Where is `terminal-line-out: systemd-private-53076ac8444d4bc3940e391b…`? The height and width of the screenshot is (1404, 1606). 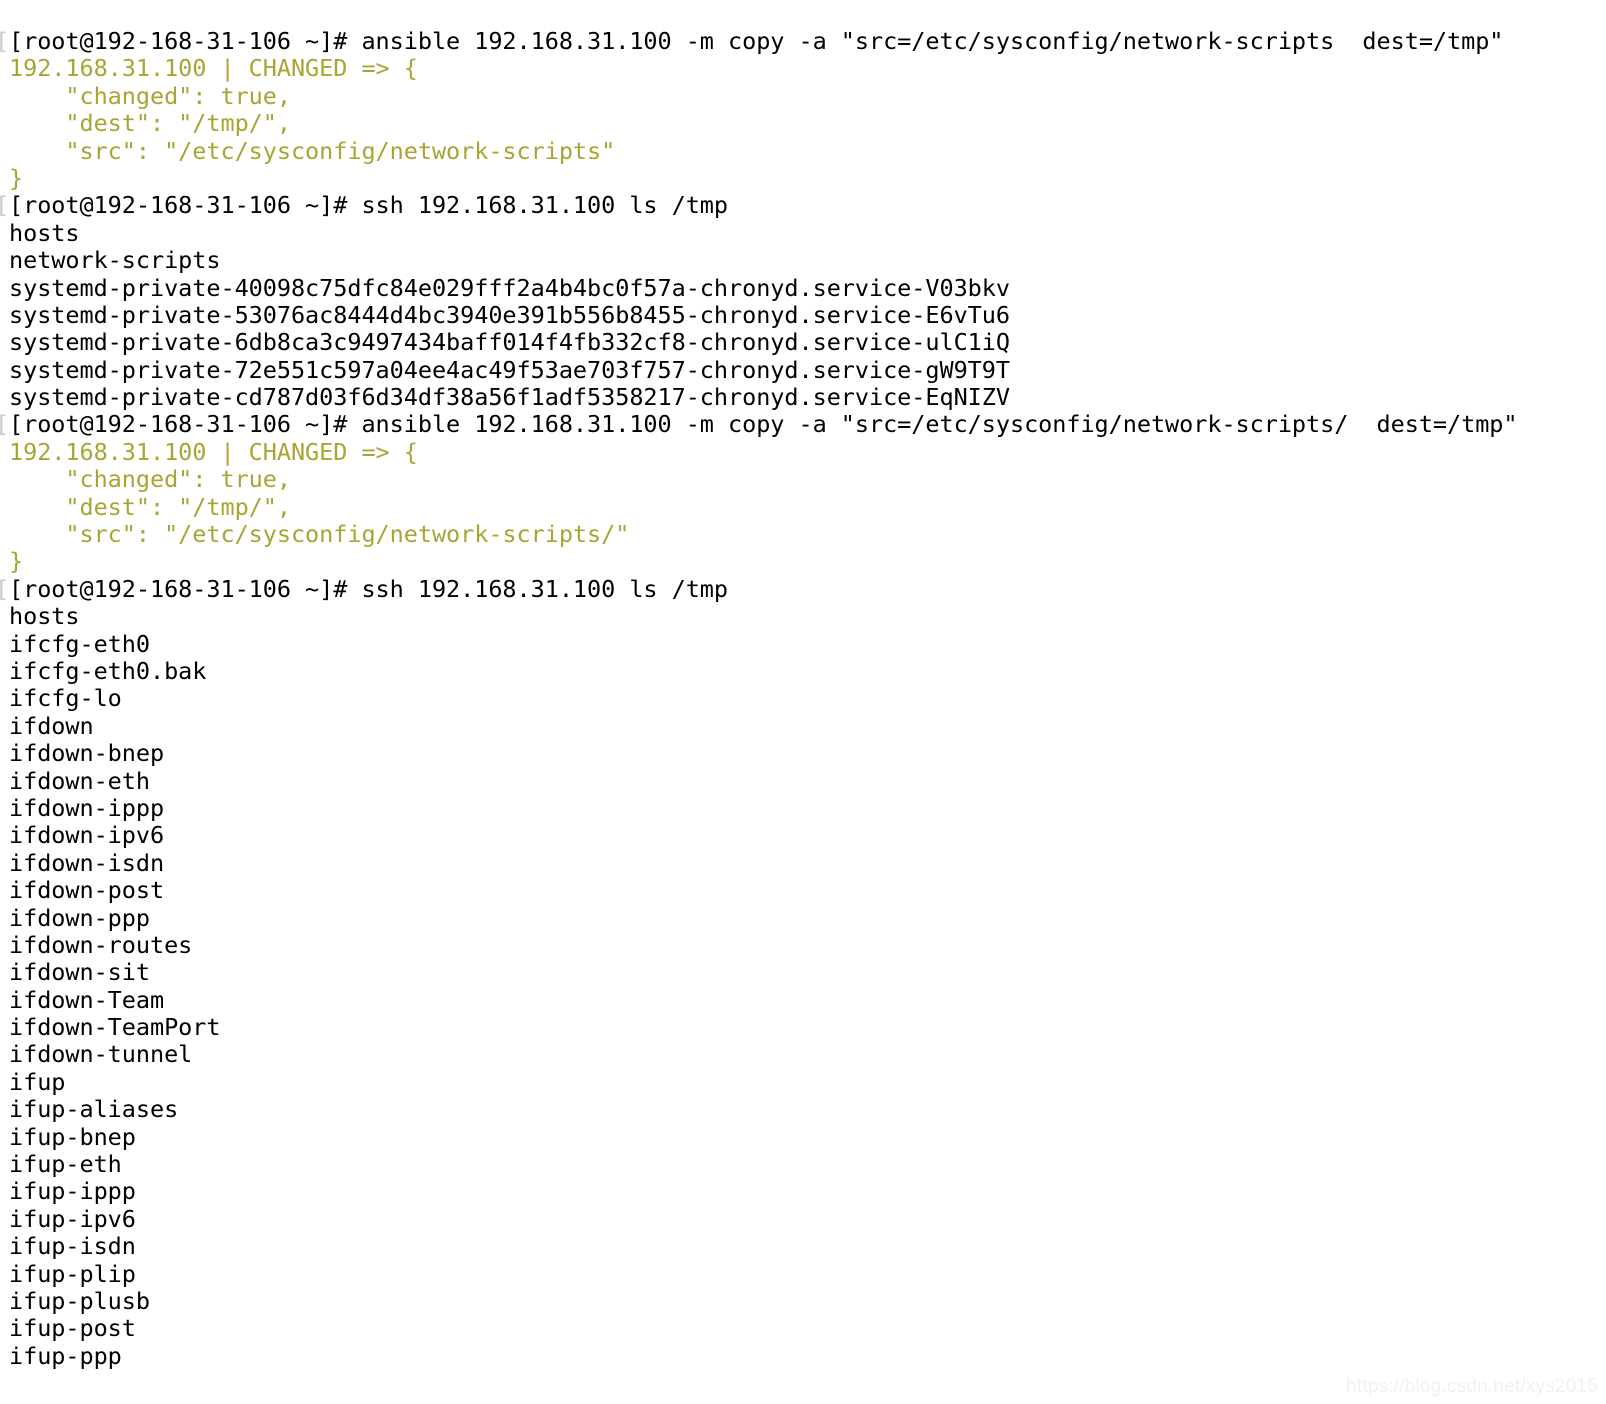 terminal-line-out: systemd-private-53076ac8444d4bc3940e391b… is located at coordinates (509, 314).